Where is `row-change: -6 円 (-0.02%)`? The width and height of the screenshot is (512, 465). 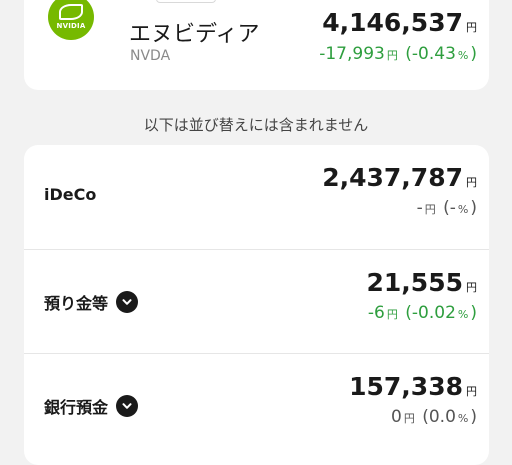 row-change: -6 円 (-0.02%) is located at coordinates (422, 313).